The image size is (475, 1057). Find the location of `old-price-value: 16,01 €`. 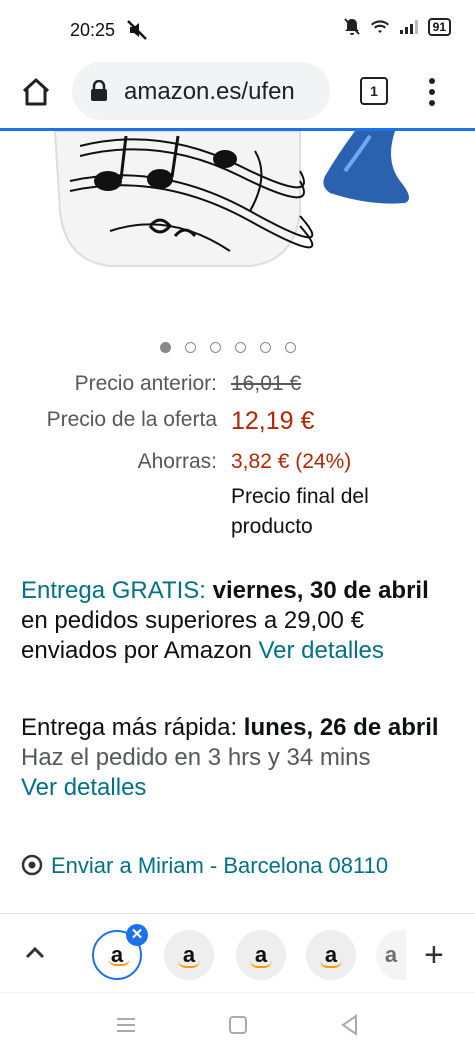

old-price-value: 16,01 € is located at coordinates (266, 383).